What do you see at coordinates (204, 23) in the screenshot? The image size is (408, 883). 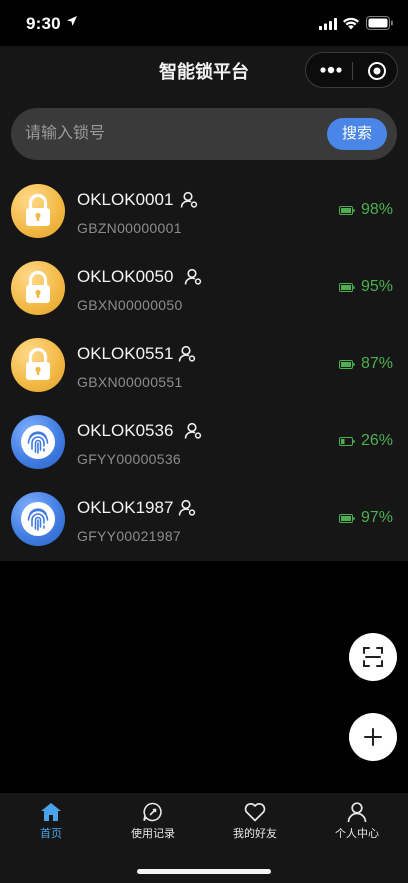 I see `status-bar: 9:30` at bounding box center [204, 23].